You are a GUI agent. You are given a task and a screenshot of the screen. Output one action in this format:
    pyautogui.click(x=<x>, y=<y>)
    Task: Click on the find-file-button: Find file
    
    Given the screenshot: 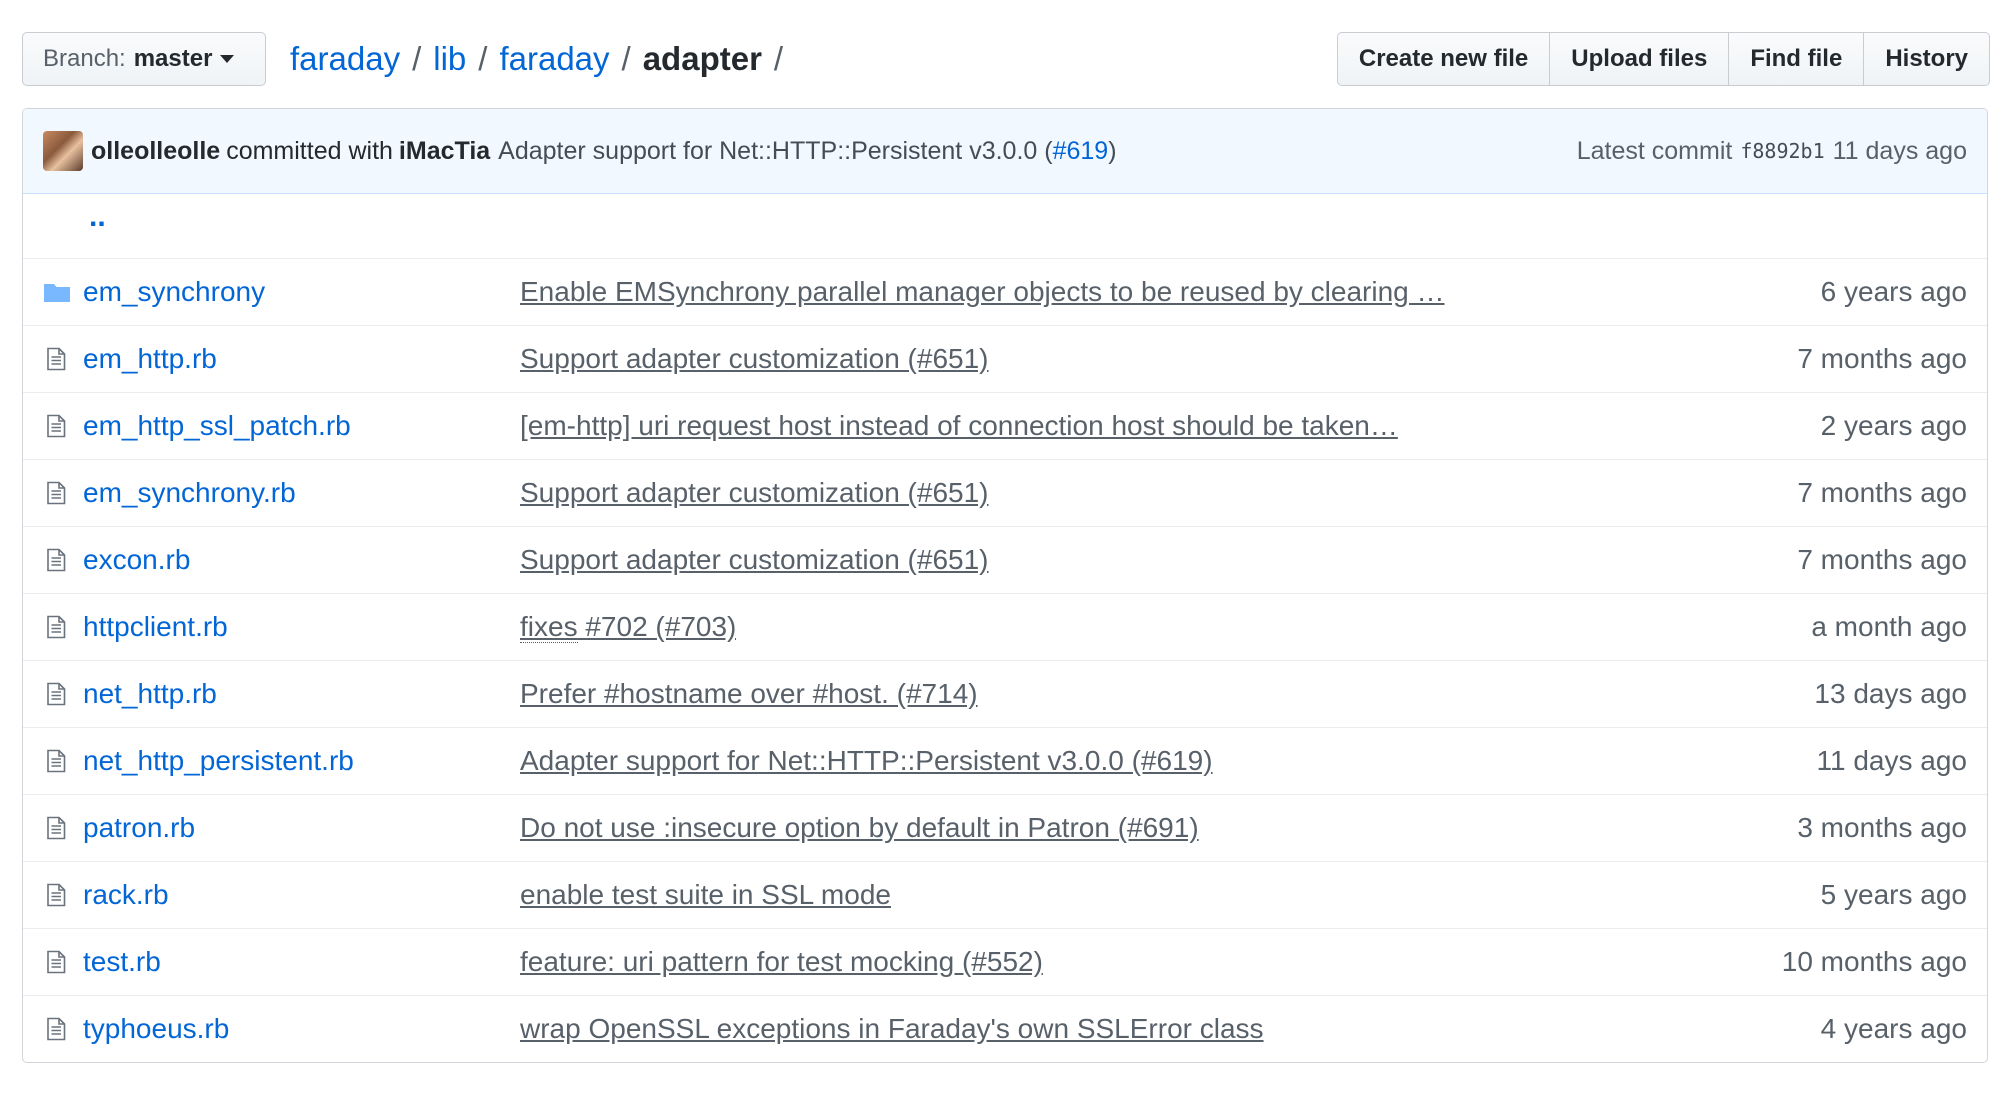 What is the action you would take?
    pyautogui.click(x=1796, y=59)
    